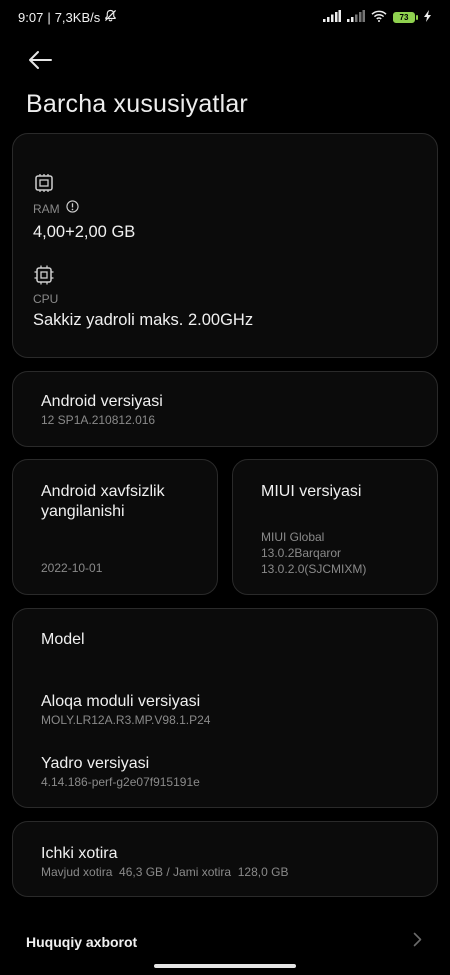 The image size is (450, 975). Describe the element at coordinates (225, 17) in the screenshot. I see `status-bar: 9:07 | 7,3KB/s 73` at that location.